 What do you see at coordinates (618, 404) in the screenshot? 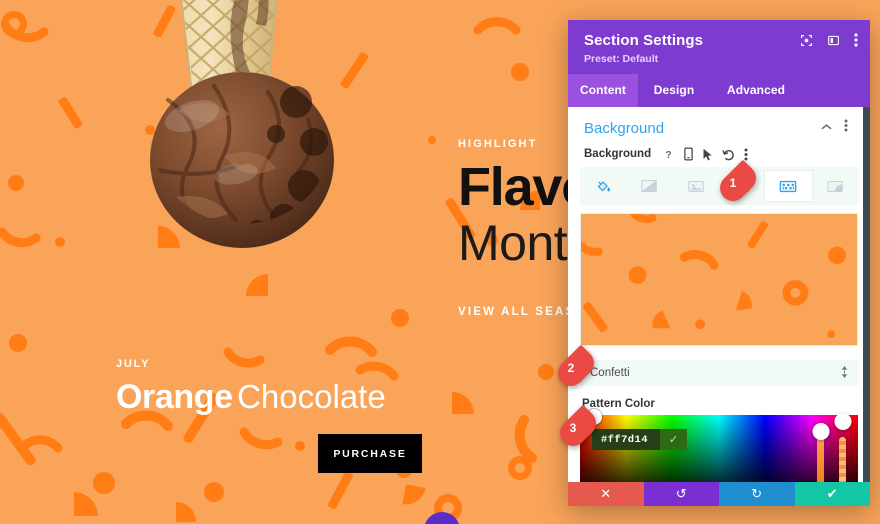
I see `pattern-color-label: Pattern Color` at bounding box center [618, 404].